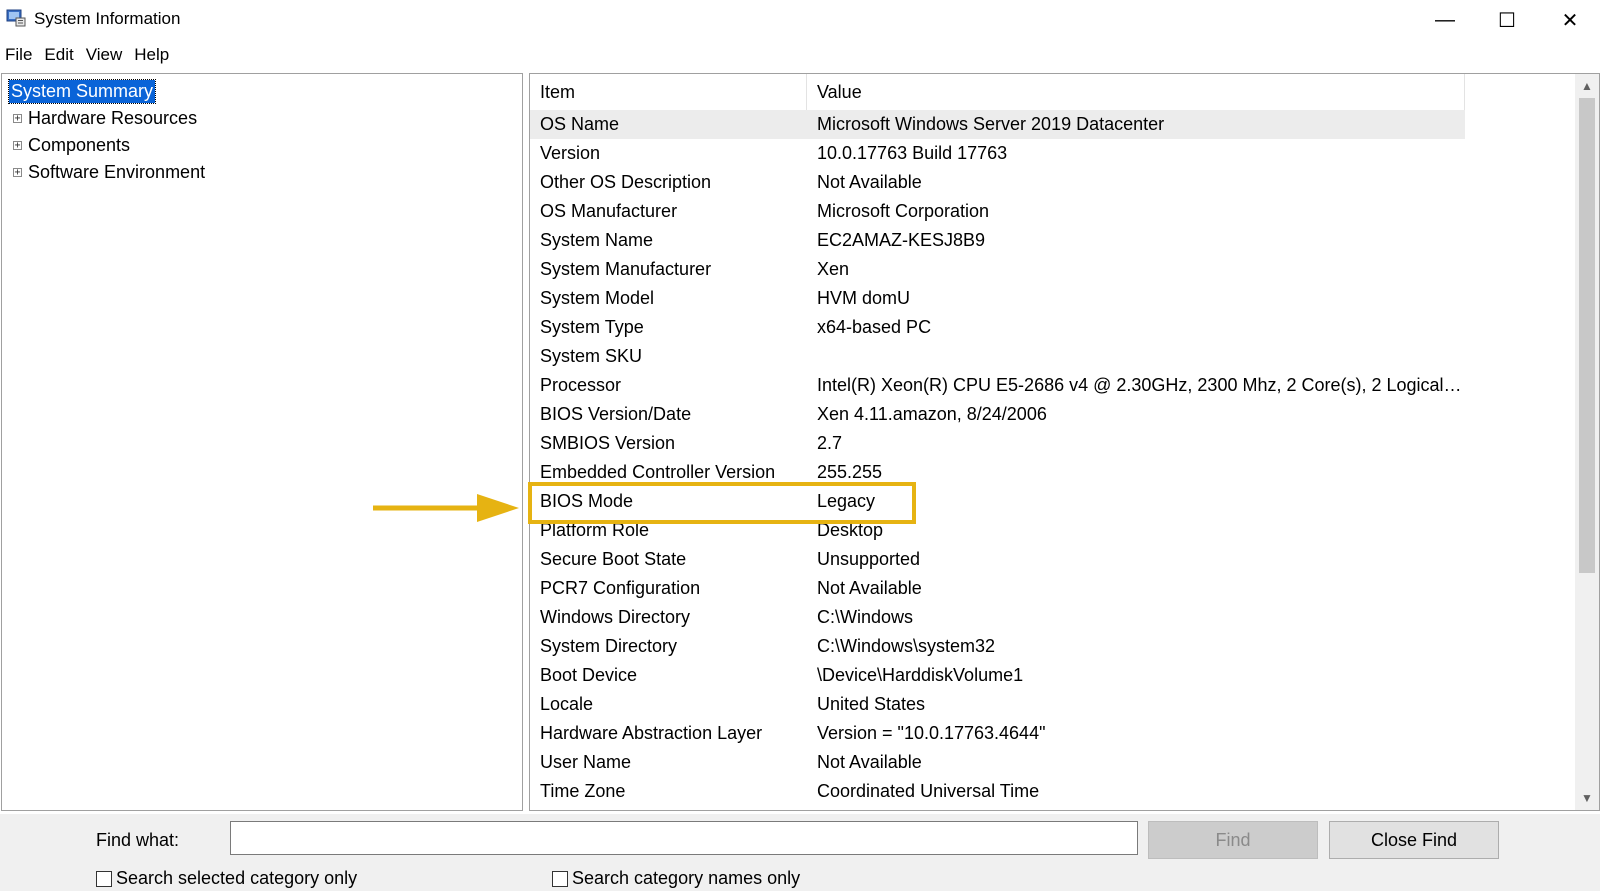 This screenshot has width=1600, height=891. I want to click on cell-value: 255.255, so click(850, 472).